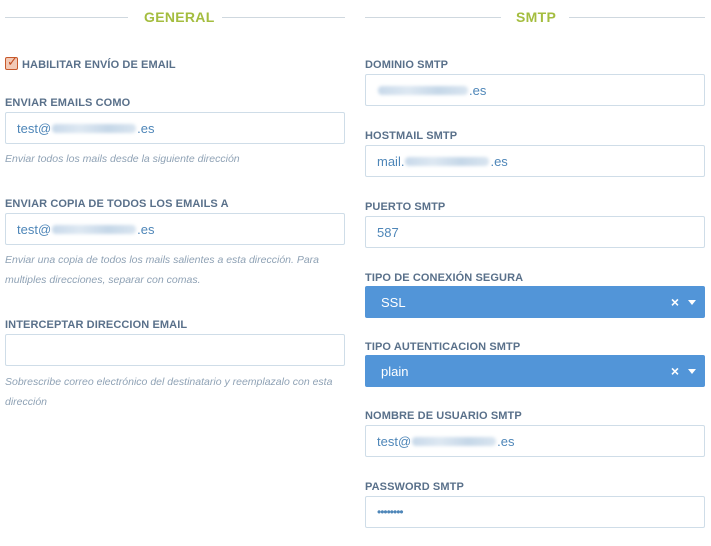 This screenshot has width=711, height=546. Describe the element at coordinates (68, 103) in the screenshot. I see `send-as-label: ENVIAR EMAILS COMO` at that location.